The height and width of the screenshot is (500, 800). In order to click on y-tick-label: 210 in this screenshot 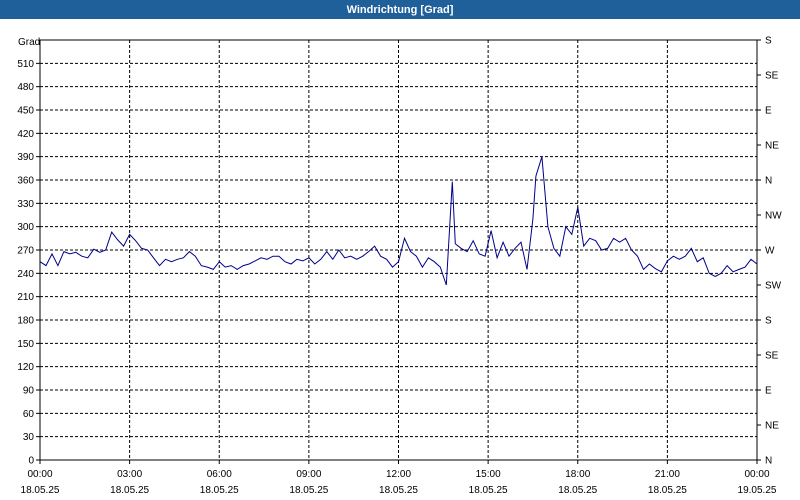, I will do `click(25, 297)`.